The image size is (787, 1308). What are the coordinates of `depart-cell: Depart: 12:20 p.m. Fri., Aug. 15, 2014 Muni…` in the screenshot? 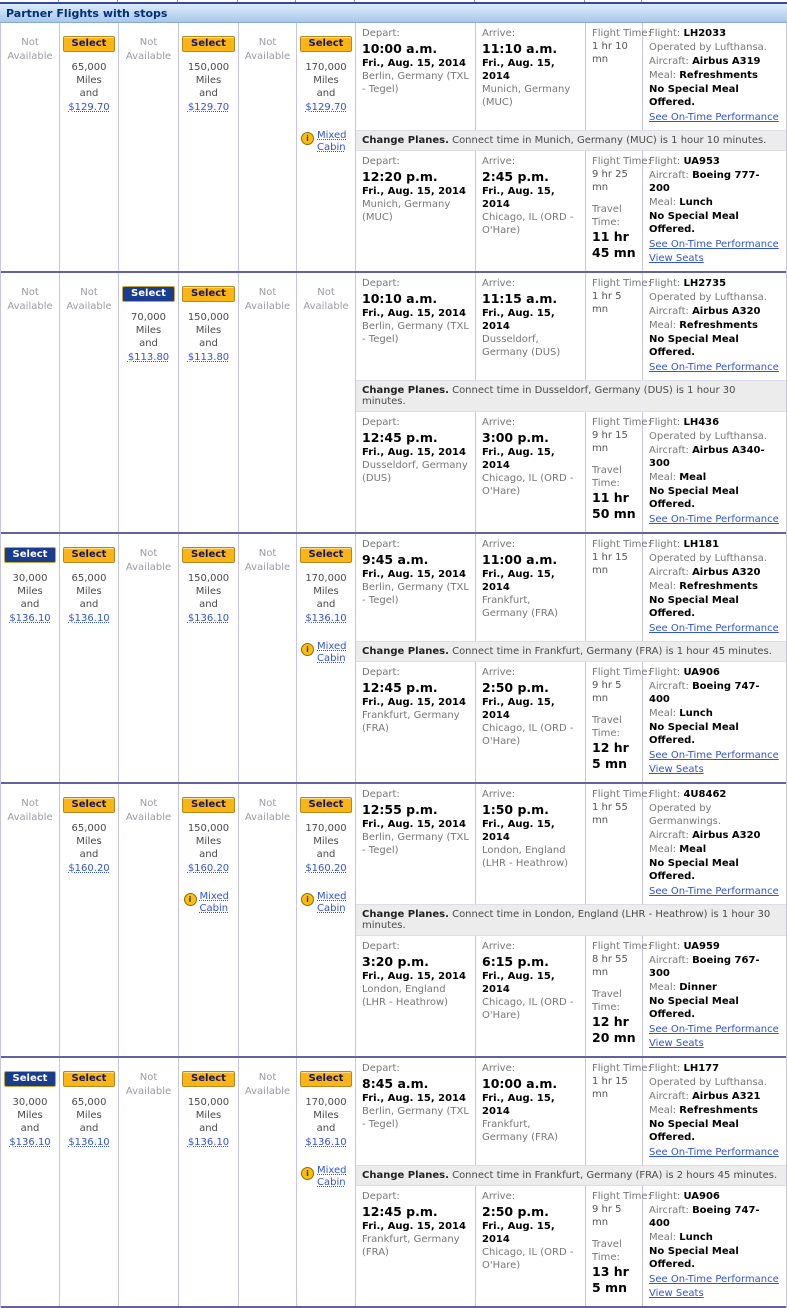 It's located at (416, 211).